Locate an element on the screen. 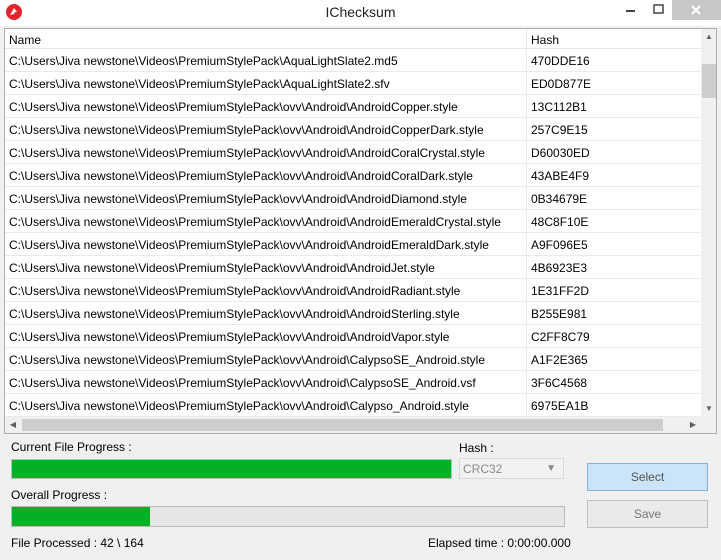 The width and height of the screenshot is (721, 560). overall-progress-bar is located at coordinates (288, 516).